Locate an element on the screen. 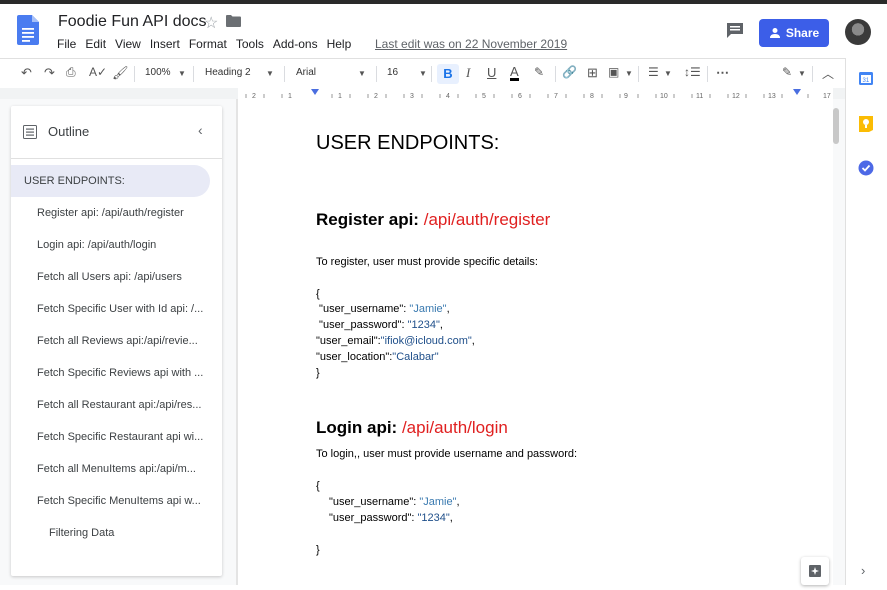 The image size is (887, 590). italic-button: I is located at coordinates (468, 73).